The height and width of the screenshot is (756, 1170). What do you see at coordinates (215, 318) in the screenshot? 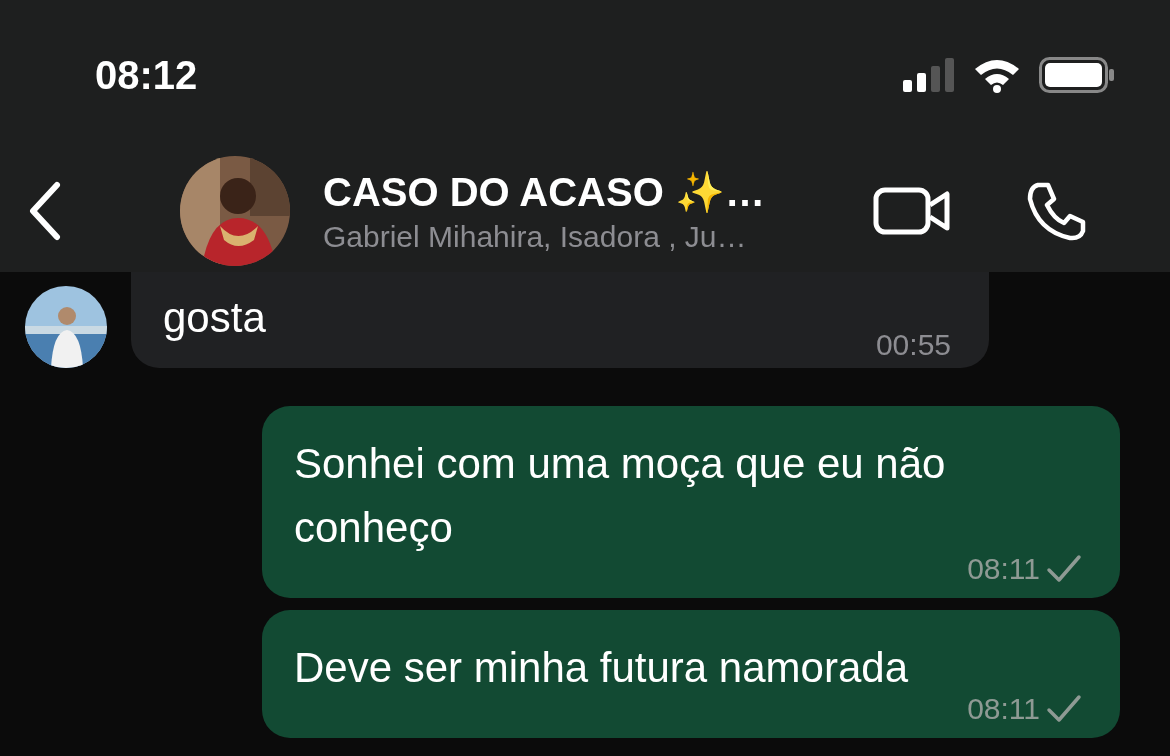
I see `message-text: gosta` at bounding box center [215, 318].